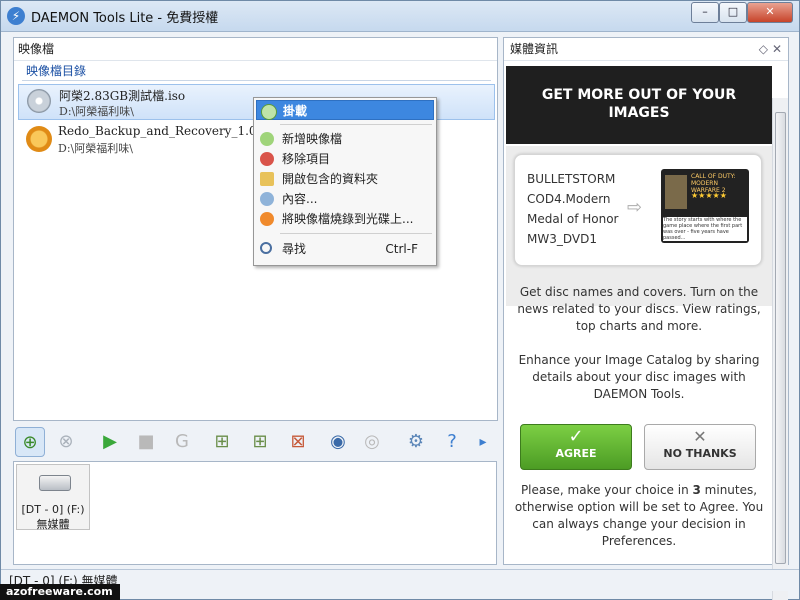  I want to click on arrow-icon: ⇨, so click(635, 207).